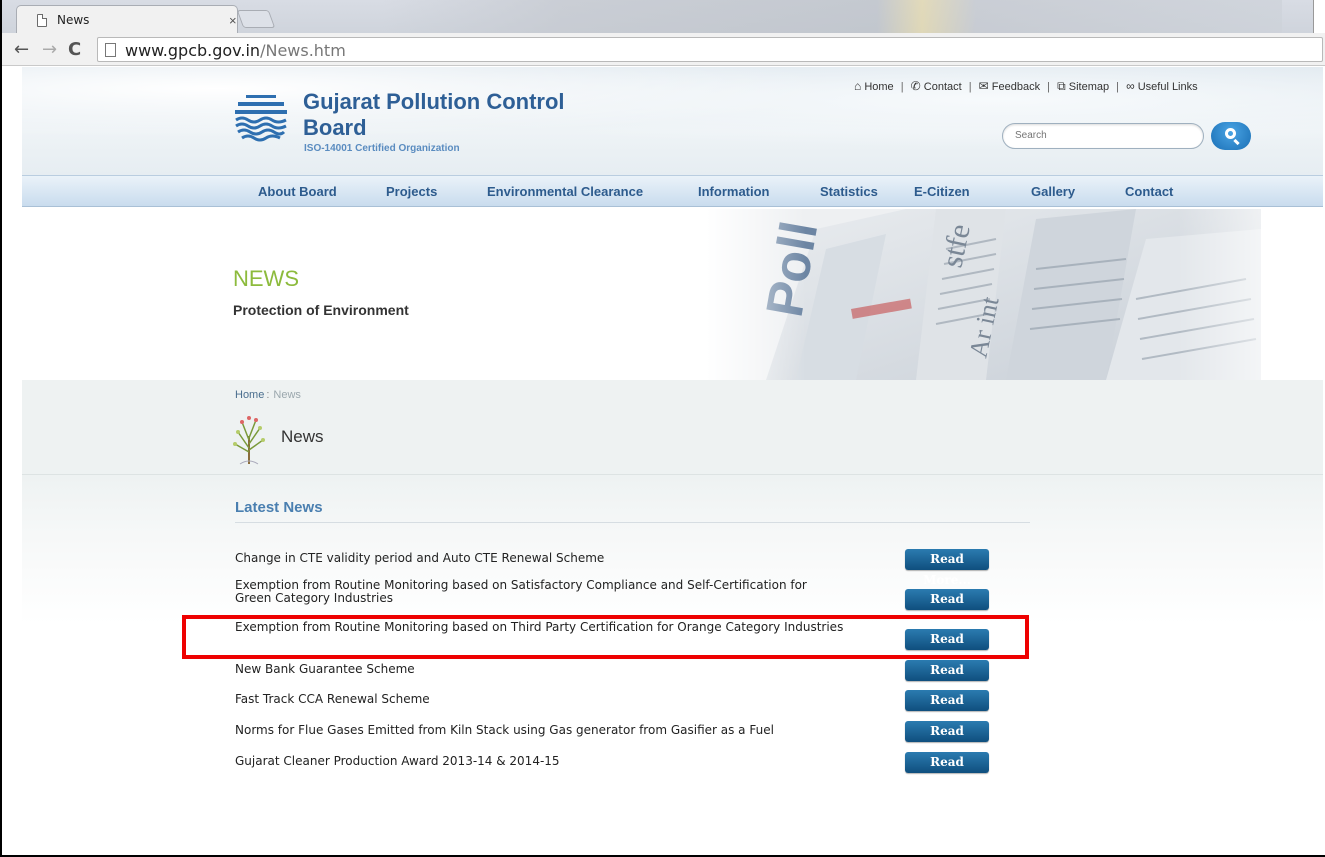 This screenshot has height=857, width=1325. Describe the element at coordinates (411, 191) in the screenshot. I see `nav-projects: Projects` at that location.